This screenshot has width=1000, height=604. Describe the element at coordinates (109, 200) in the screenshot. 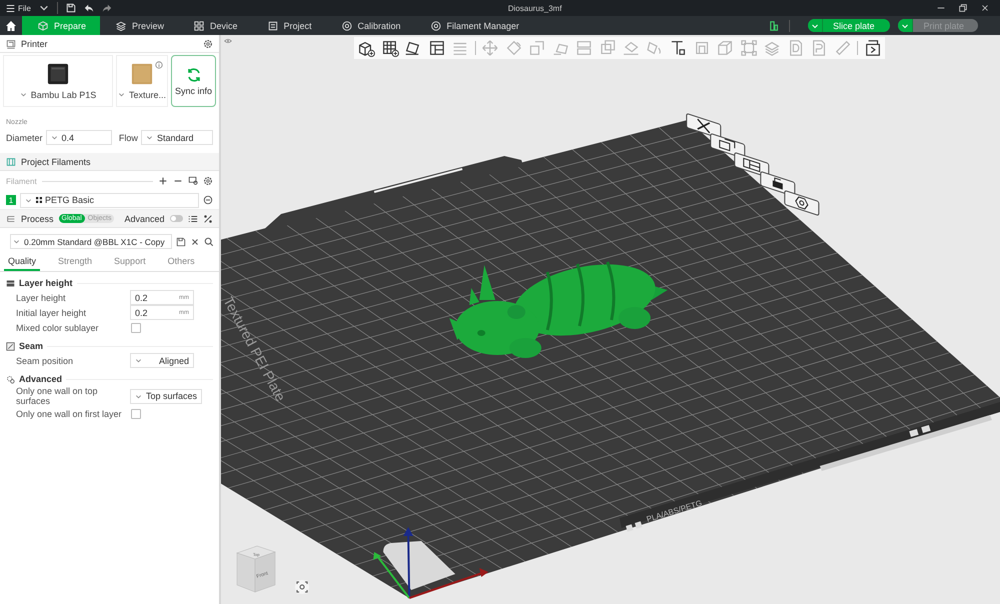

I see `filament-select: PETG Basic` at that location.